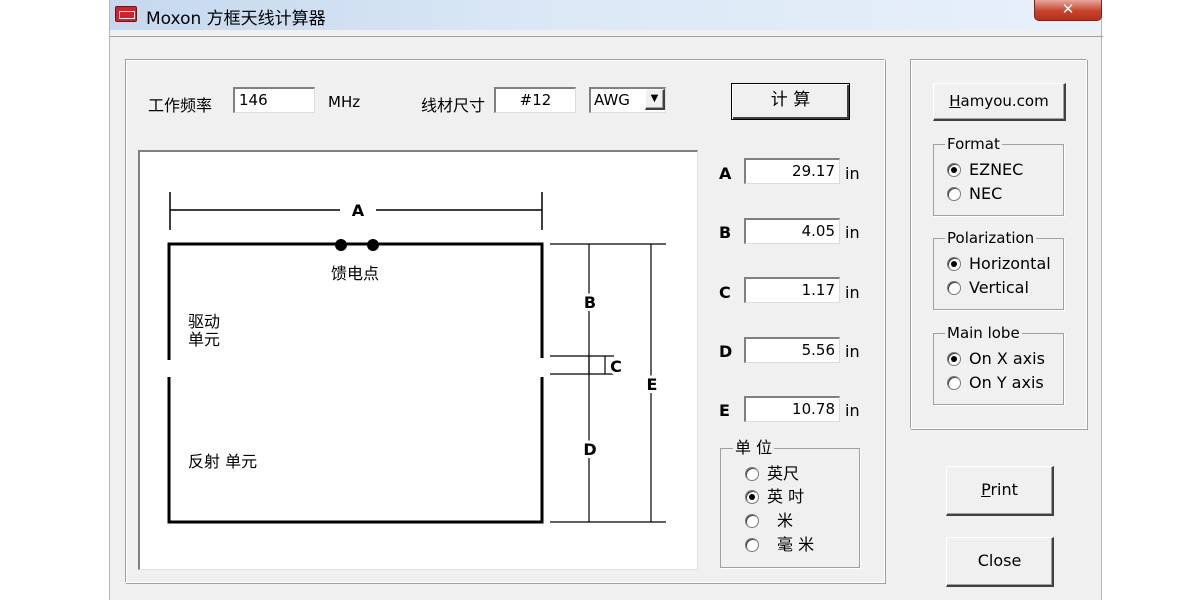 This screenshot has width=1200, height=600. What do you see at coordinates (852, 351) in the screenshot?
I see `result-unit-d: in` at bounding box center [852, 351].